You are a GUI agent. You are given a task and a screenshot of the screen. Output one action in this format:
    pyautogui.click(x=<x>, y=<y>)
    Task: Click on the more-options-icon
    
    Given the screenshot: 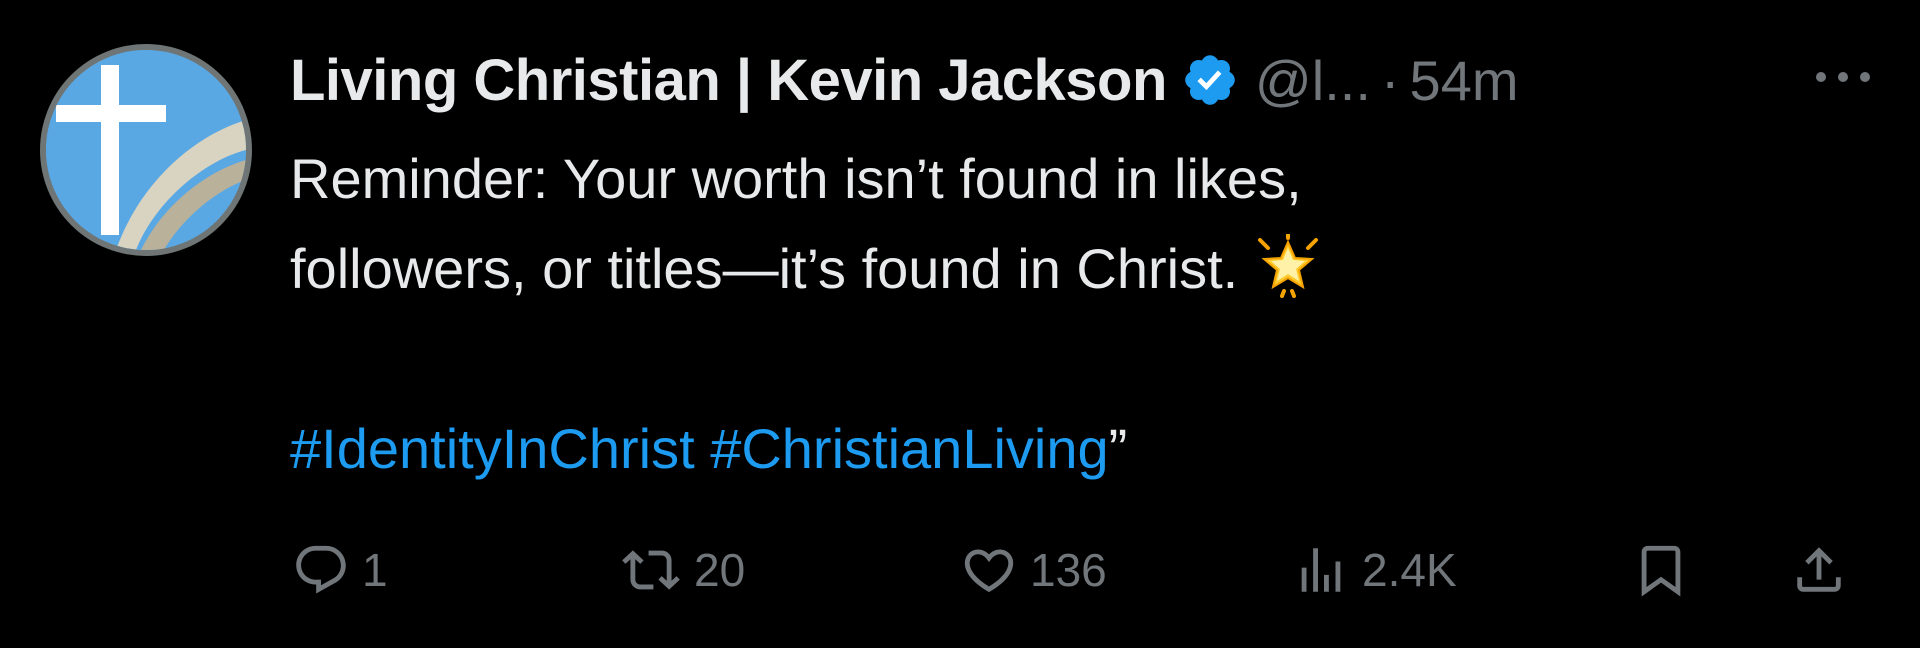 What is the action you would take?
    pyautogui.click(x=1843, y=77)
    